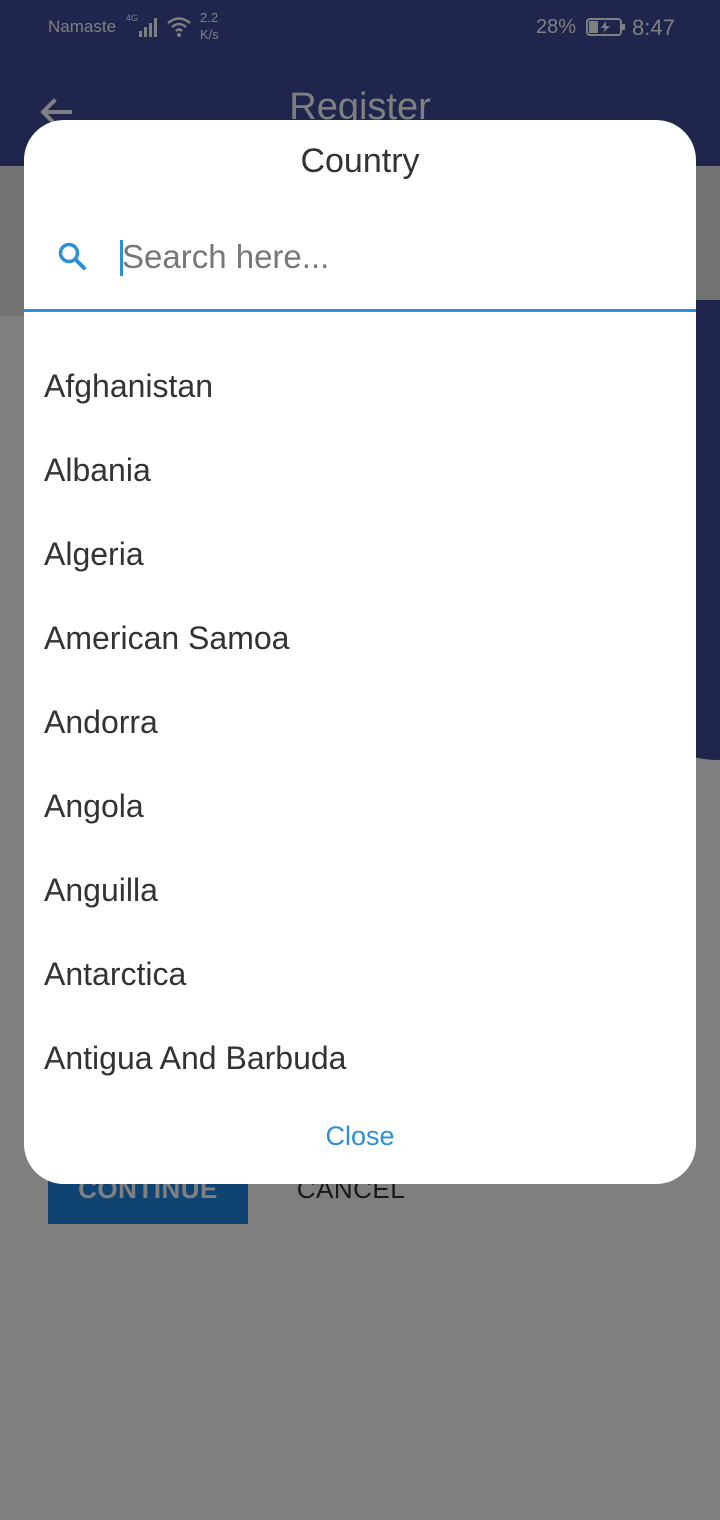 The image size is (720, 1520). Describe the element at coordinates (360, 890) in the screenshot. I see `country-item-anguilla: Anguilla` at that location.